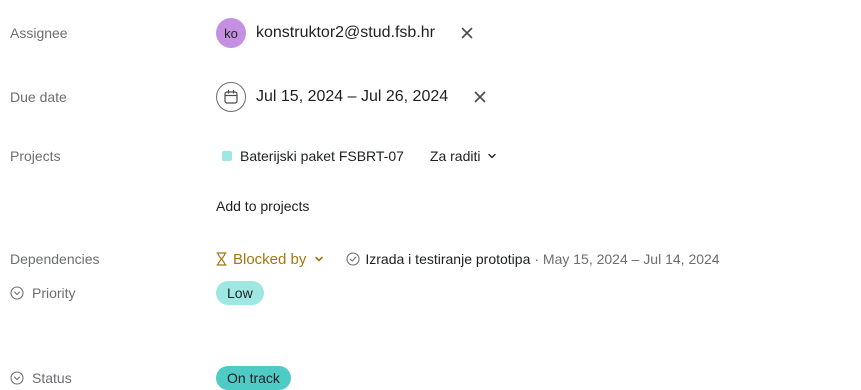 Image resolution: width=861 pixels, height=390 pixels. What do you see at coordinates (39, 33) in the screenshot?
I see `assignee-label: Assignee` at bounding box center [39, 33].